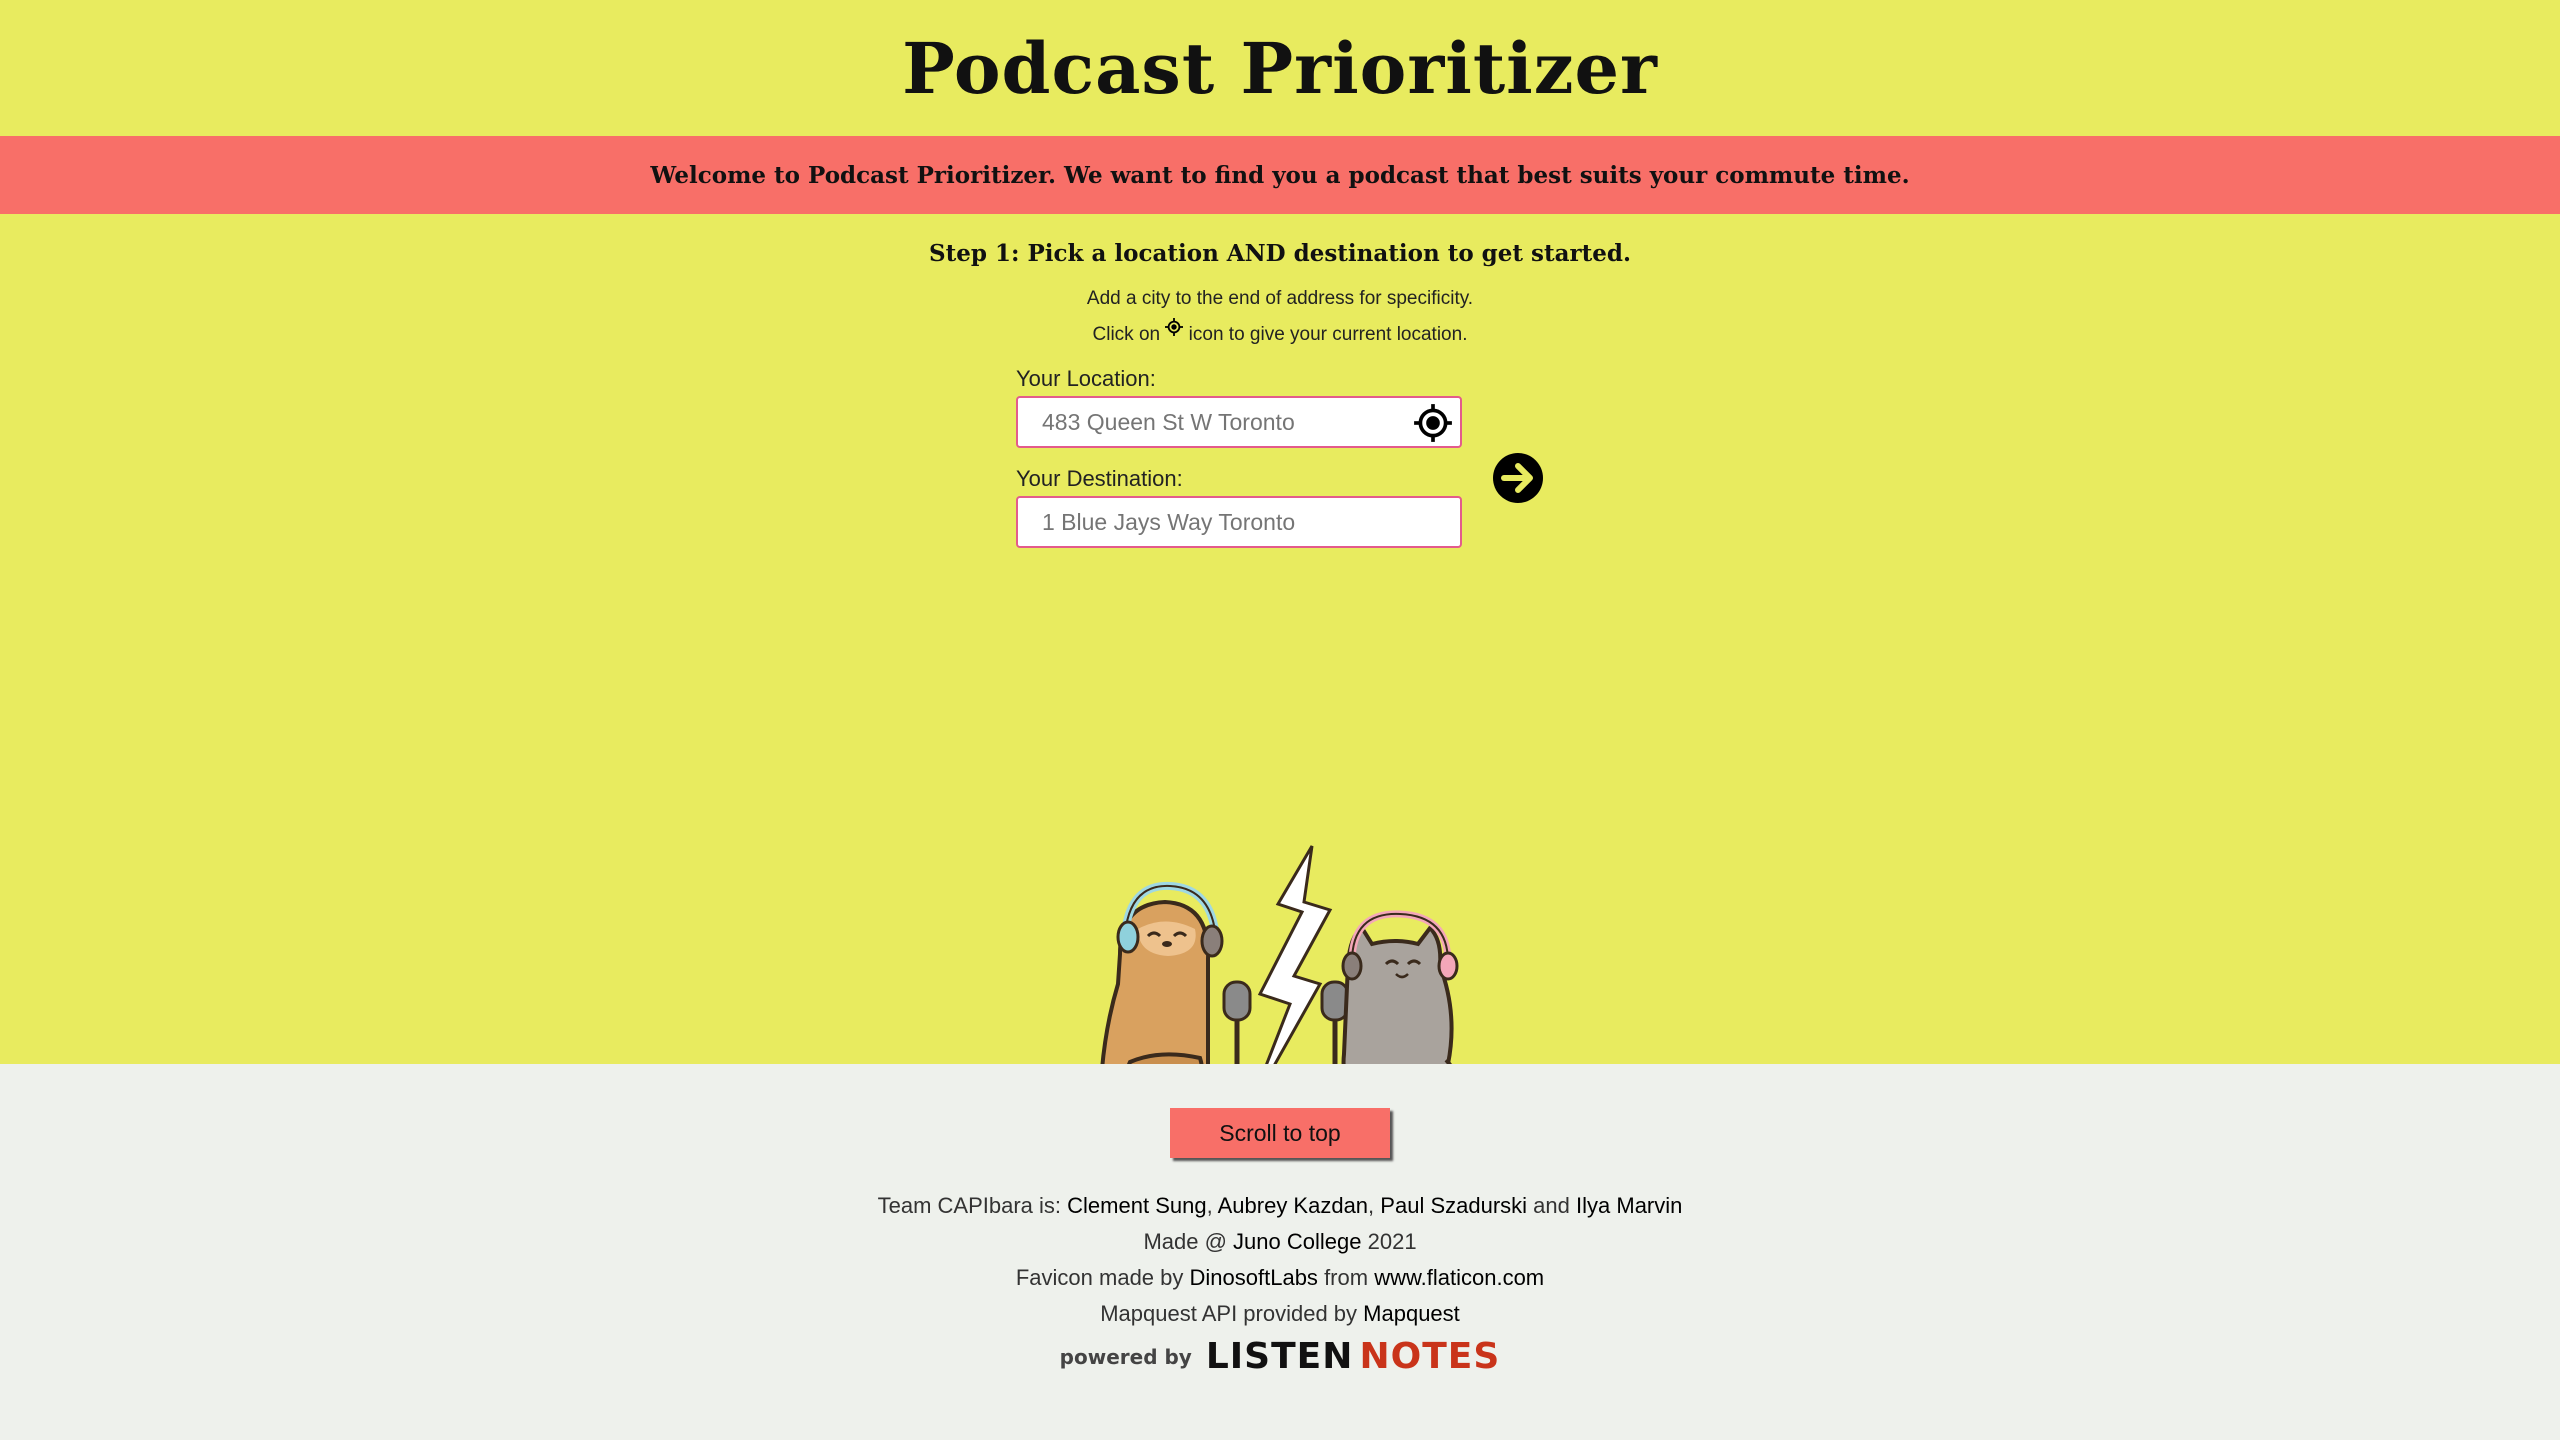  Describe the element at coordinates (1518, 478) in the screenshot. I see `arrow-right-circle-icon` at that location.